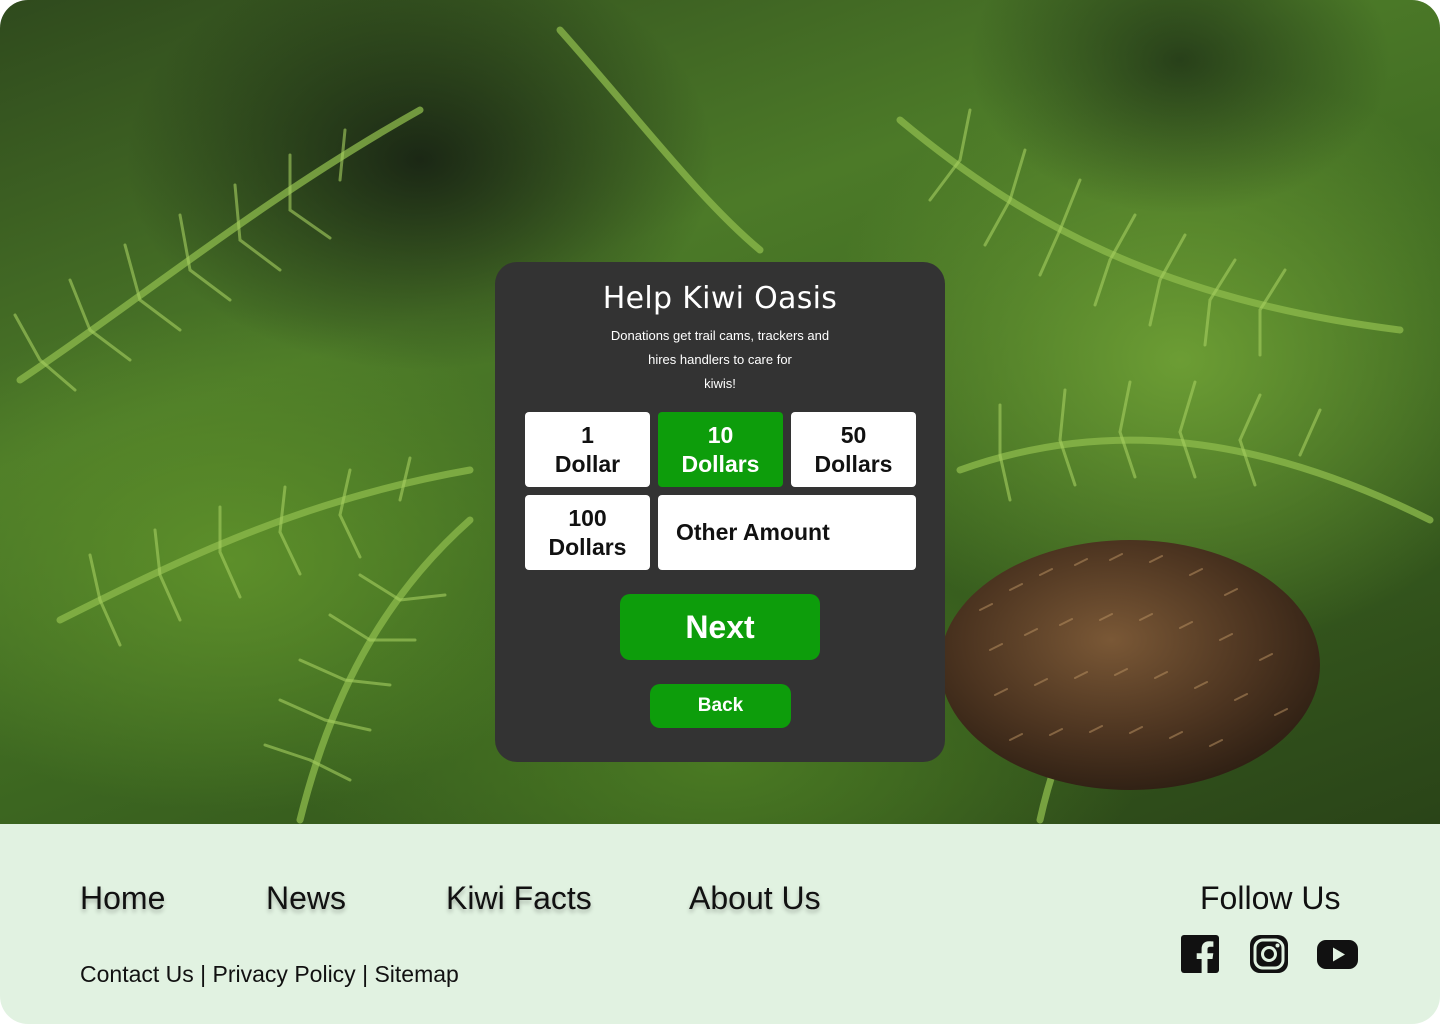  Describe the element at coordinates (587, 517) in the screenshot. I see `amount-value: 100` at that location.